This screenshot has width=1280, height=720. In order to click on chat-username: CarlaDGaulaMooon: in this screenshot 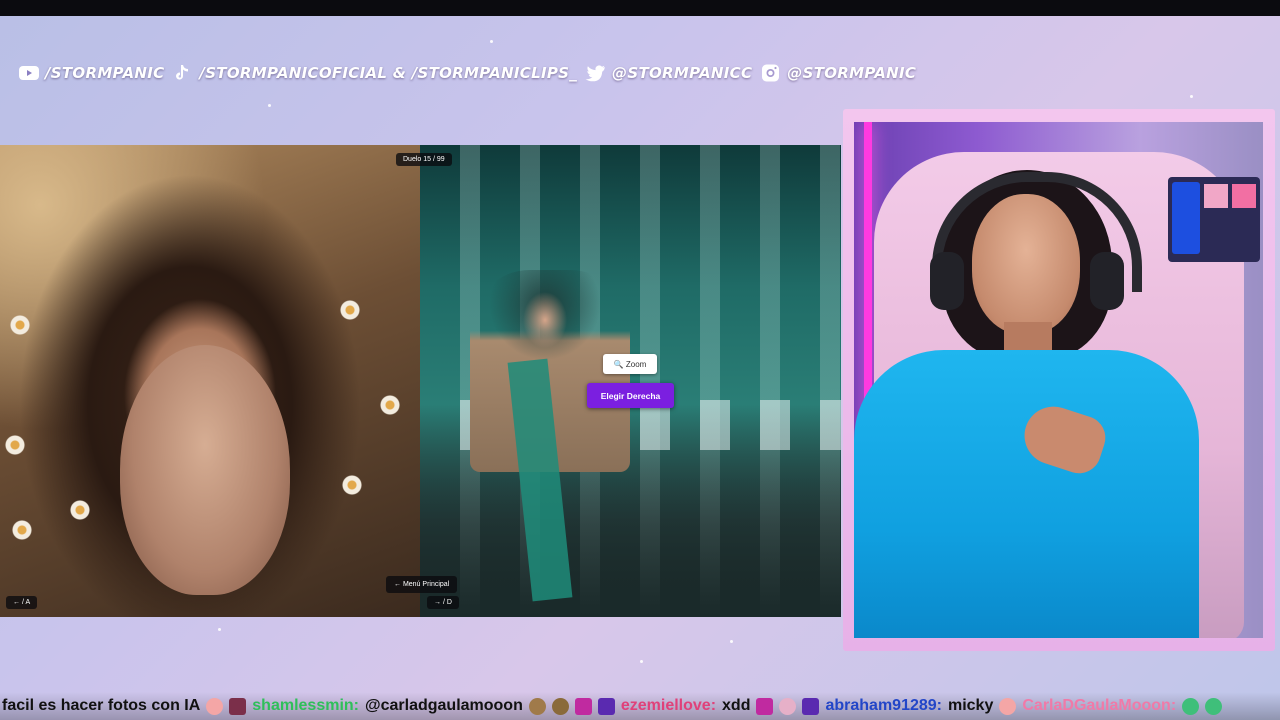, I will do `click(1099, 706)`.